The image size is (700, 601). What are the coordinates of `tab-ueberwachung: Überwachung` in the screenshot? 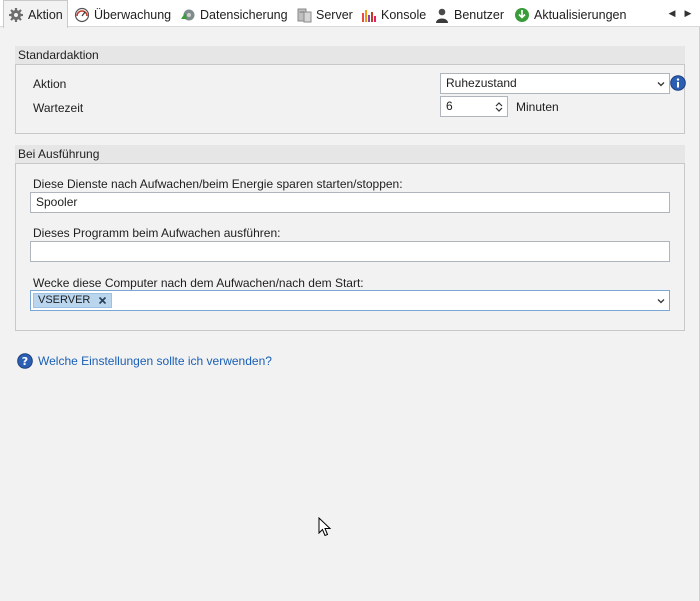 It's located at (122, 14).